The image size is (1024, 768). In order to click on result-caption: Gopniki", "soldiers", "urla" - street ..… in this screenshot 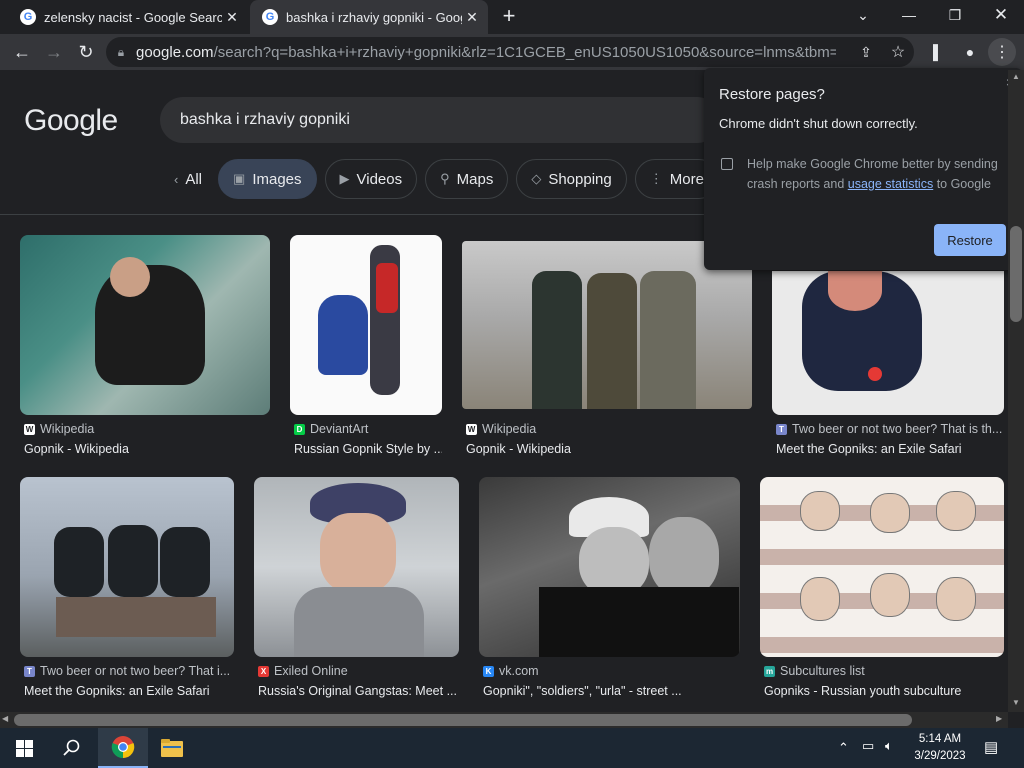, I will do `click(582, 691)`.